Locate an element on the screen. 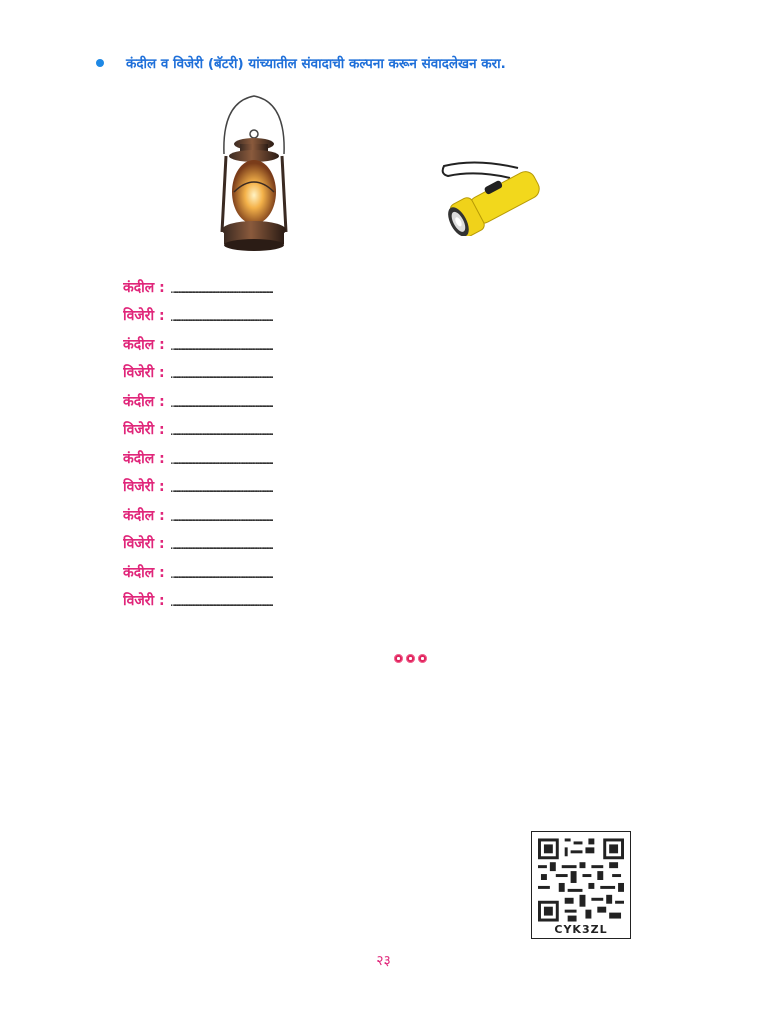 The height and width of the screenshot is (1024, 767). qr-code: CYK3ZL is located at coordinates (581, 885).